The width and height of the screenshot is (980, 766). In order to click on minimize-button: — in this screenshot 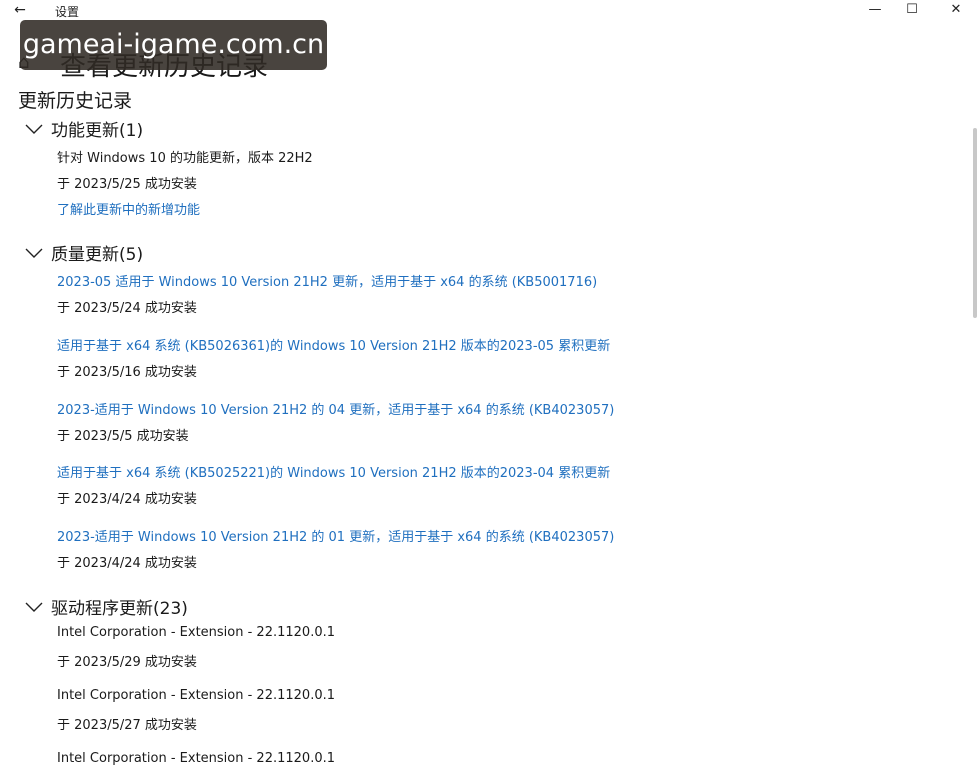, I will do `click(875, 11)`.